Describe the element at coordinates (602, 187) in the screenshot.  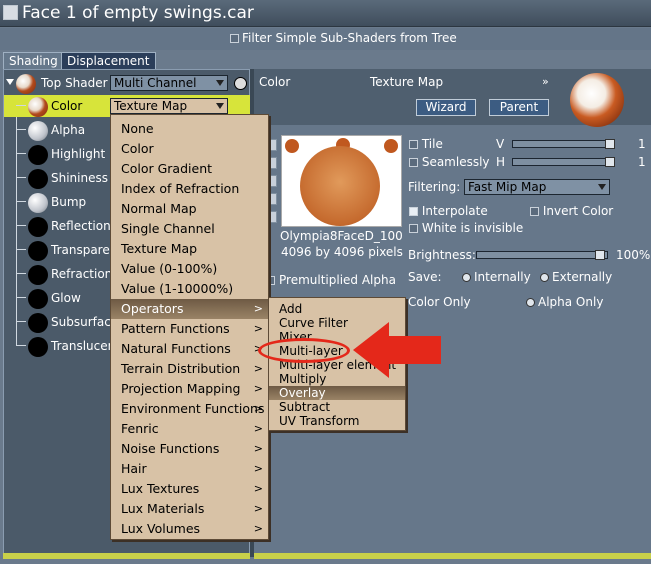
I see `chevron-down-icon` at that location.